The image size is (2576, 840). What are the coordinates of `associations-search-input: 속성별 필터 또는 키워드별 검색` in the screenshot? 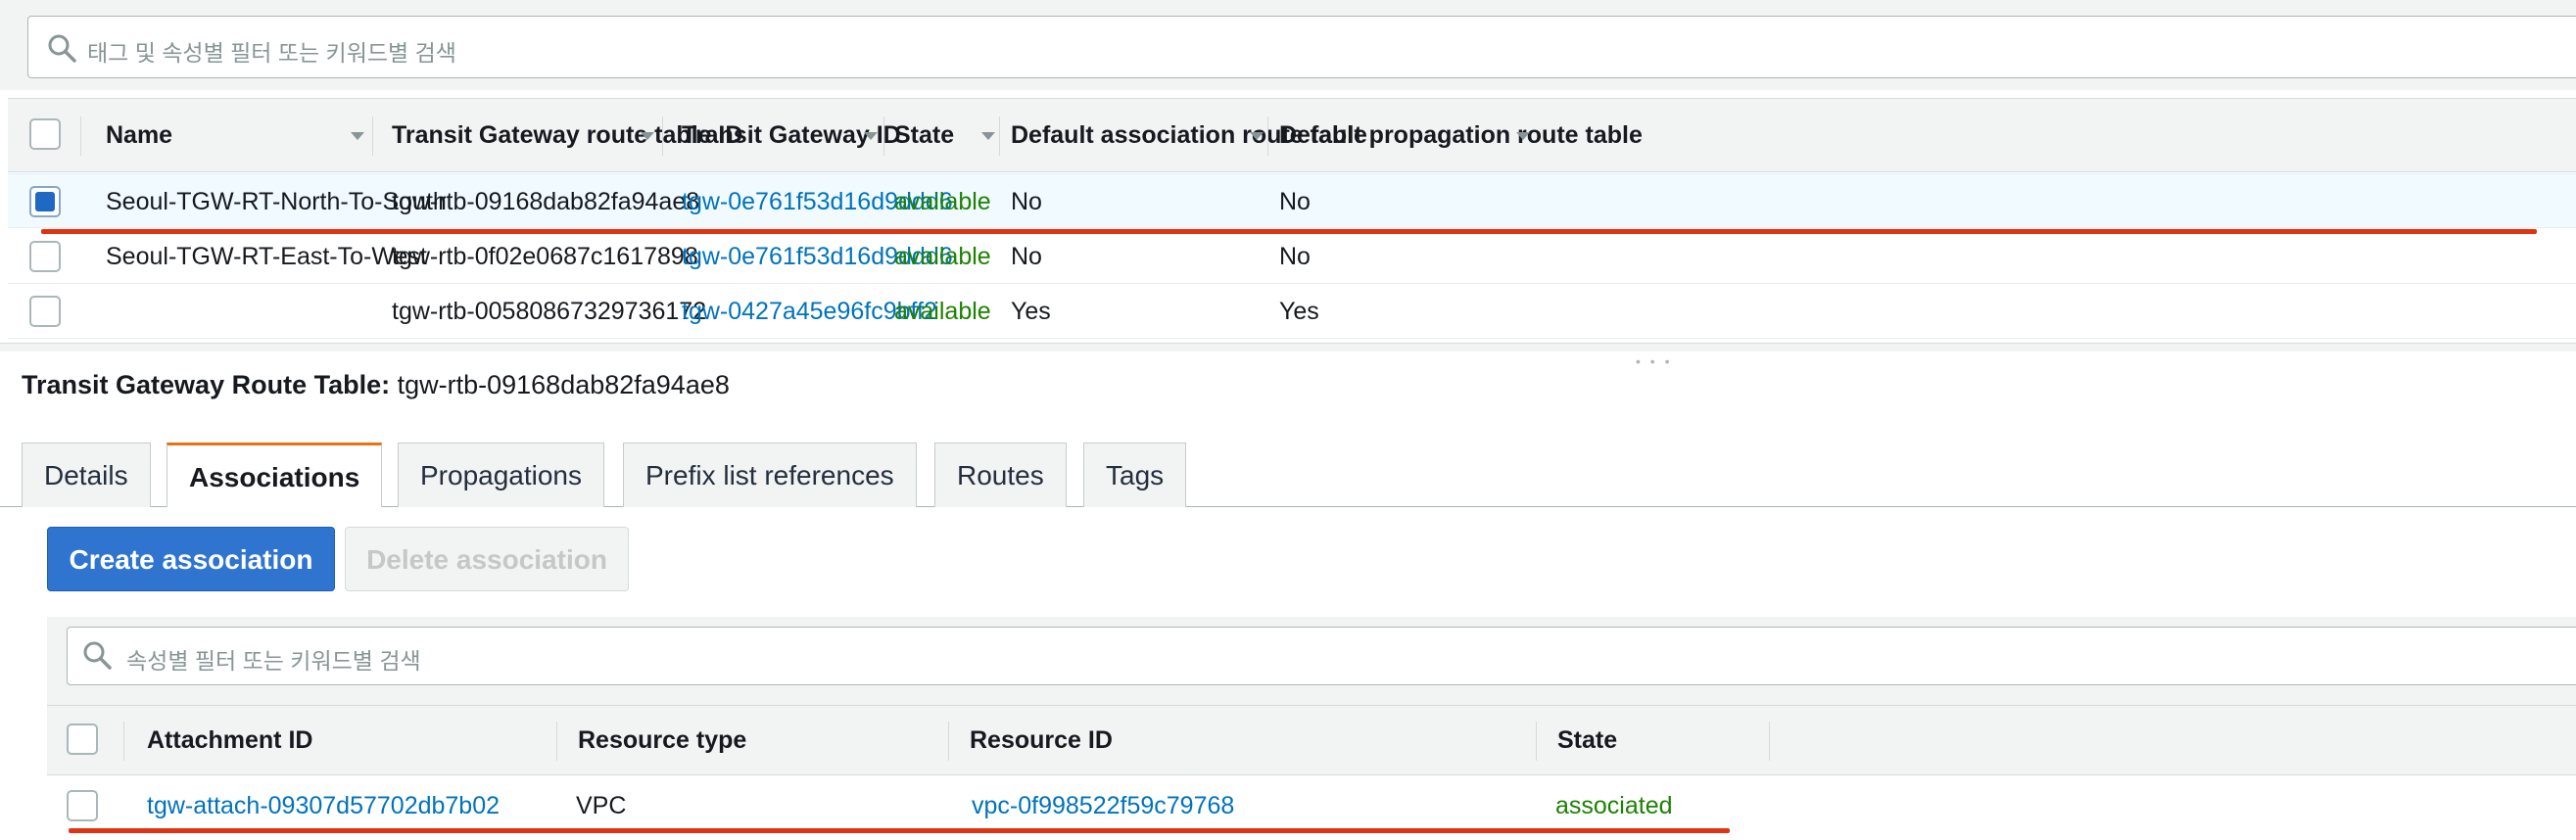 It's located at (1321, 656).